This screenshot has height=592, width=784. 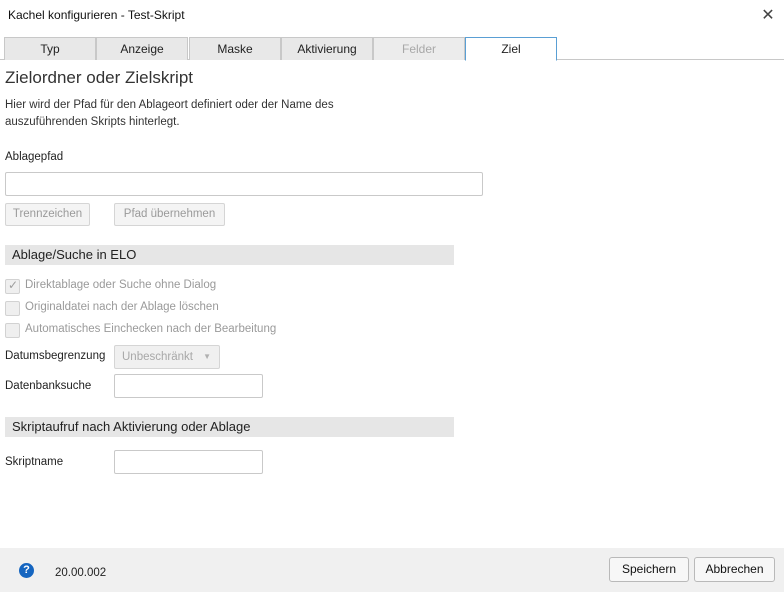 I want to click on save-button: Speichern, so click(x=649, y=569).